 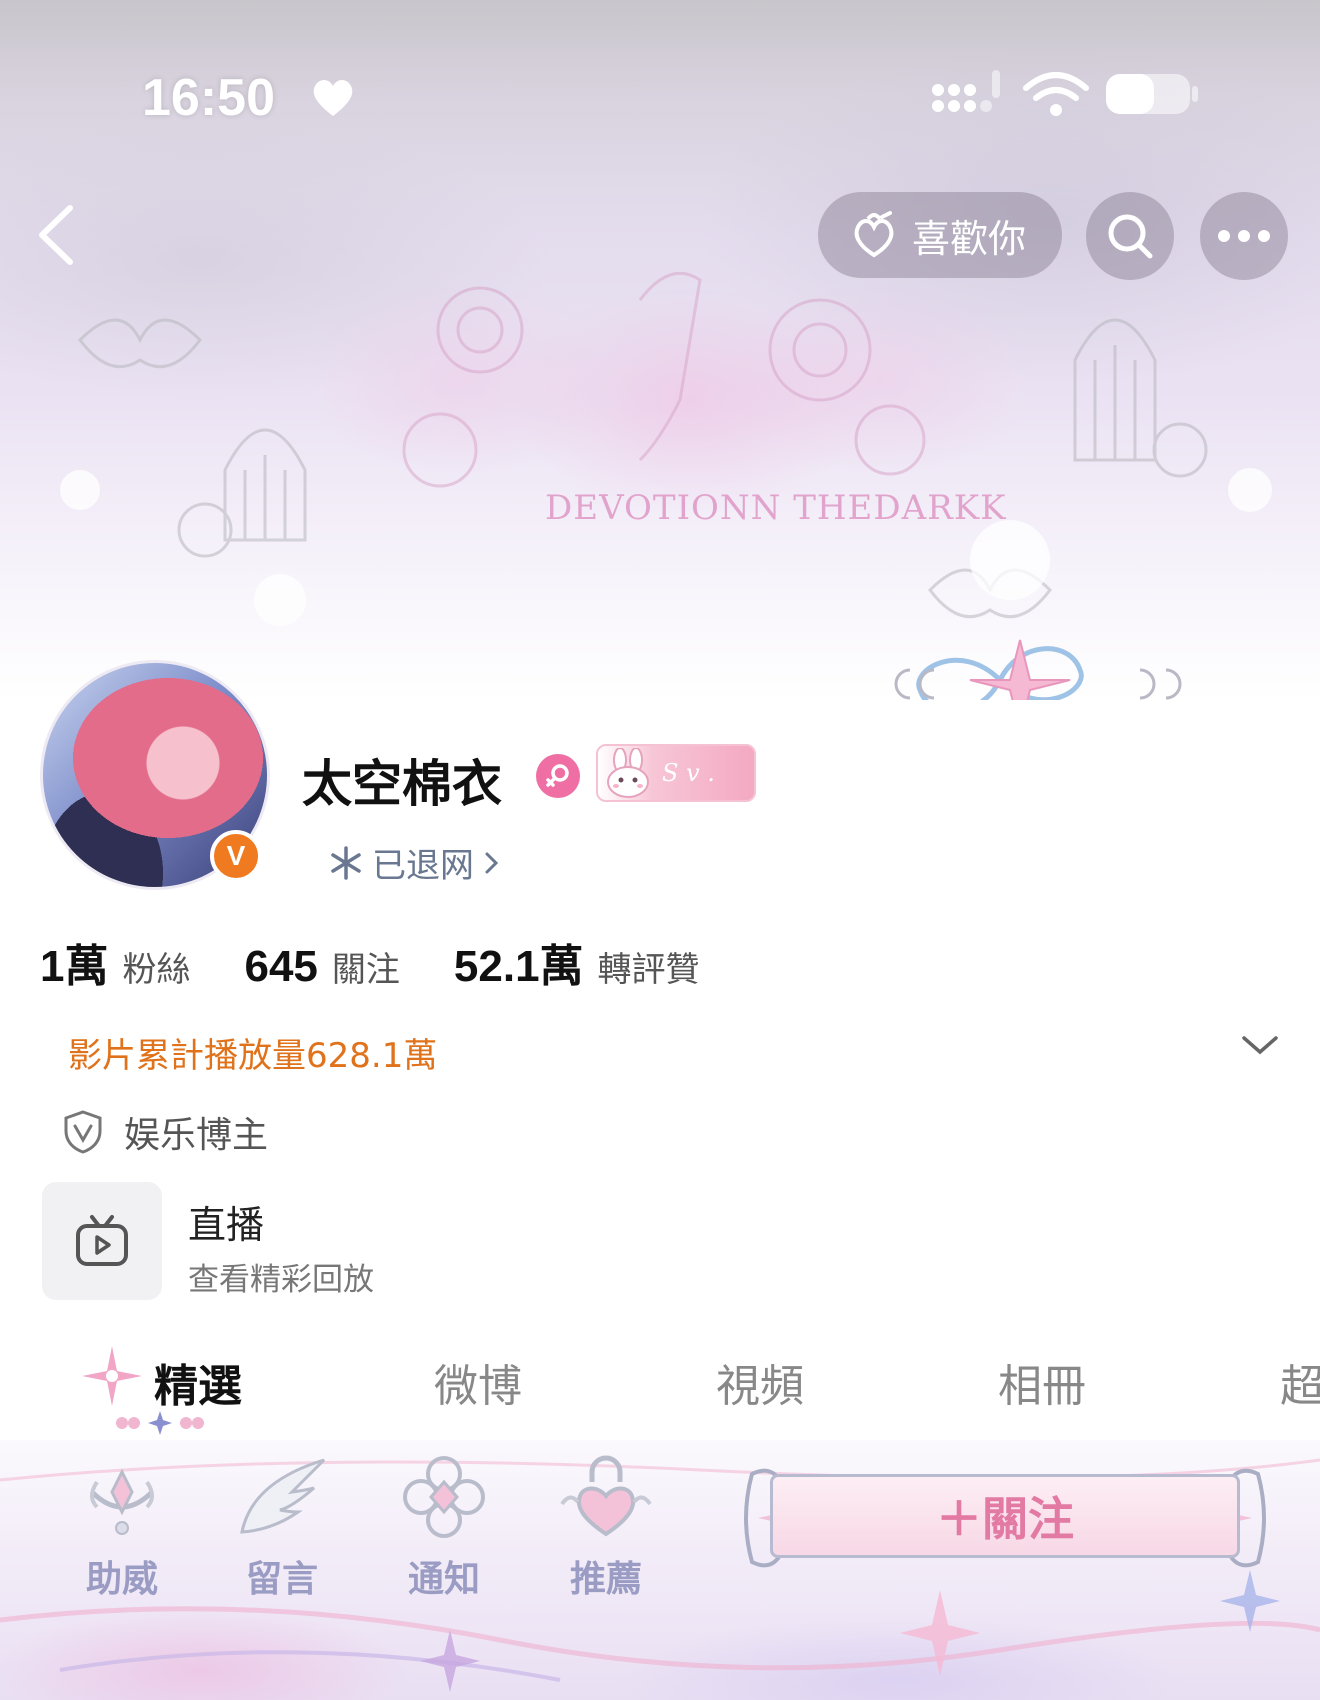 I want to click on member-badge-text: S v ., so click(x=688, y=773).